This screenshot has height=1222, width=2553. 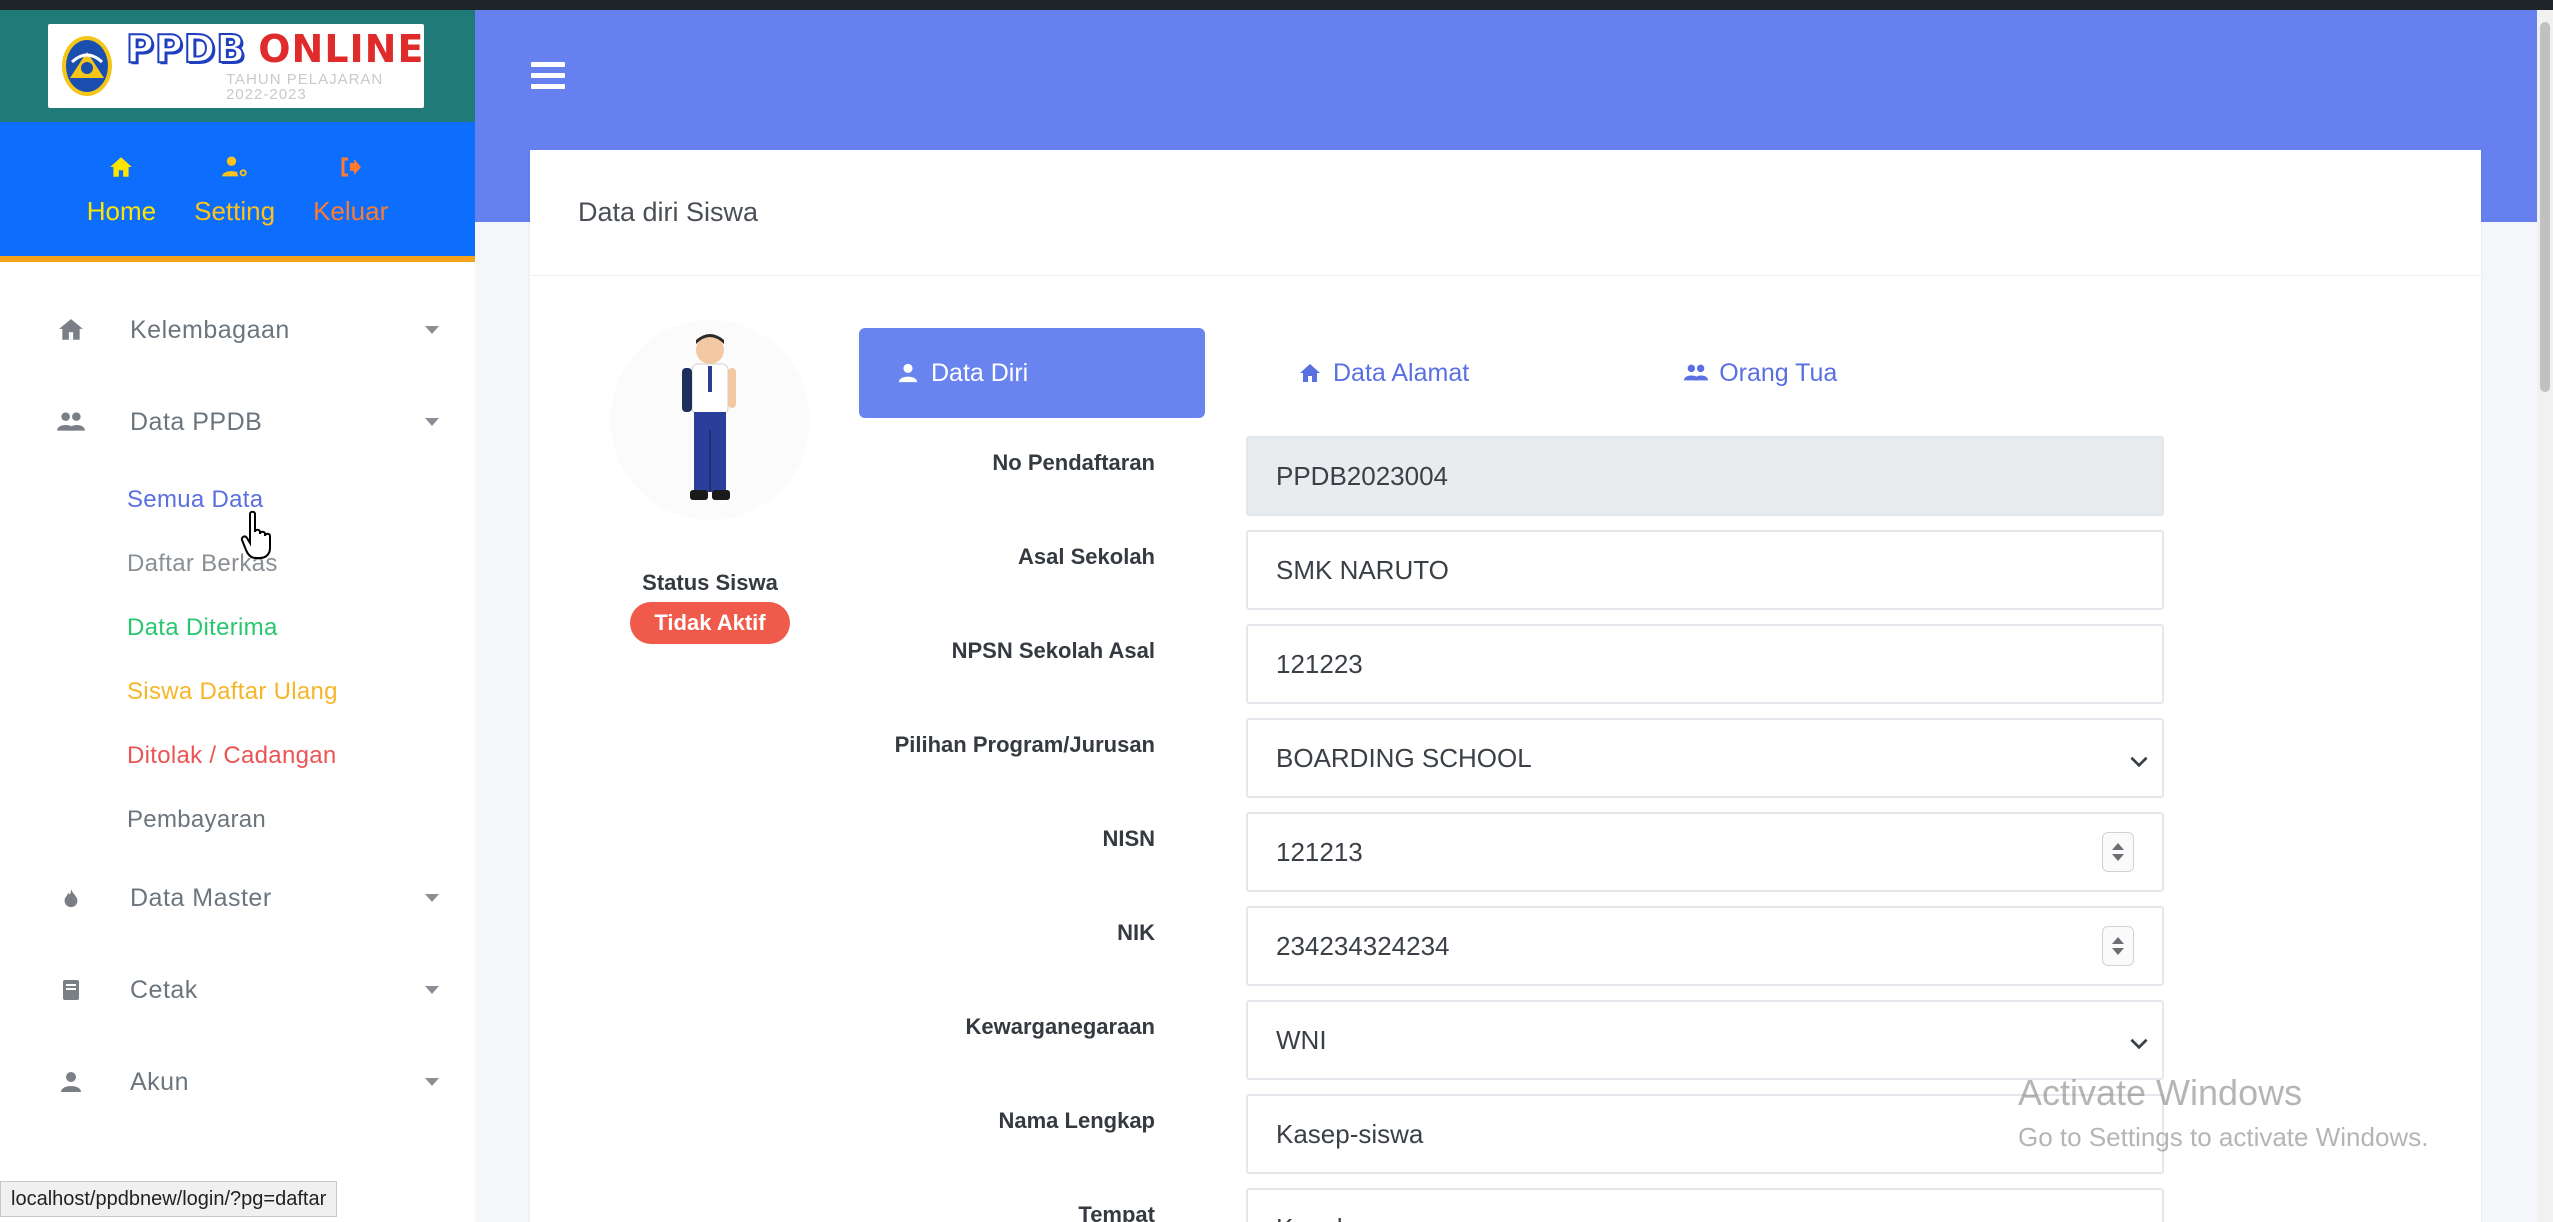 I want to click on nik-input: 234234324234, so click(x=1705, y=946).